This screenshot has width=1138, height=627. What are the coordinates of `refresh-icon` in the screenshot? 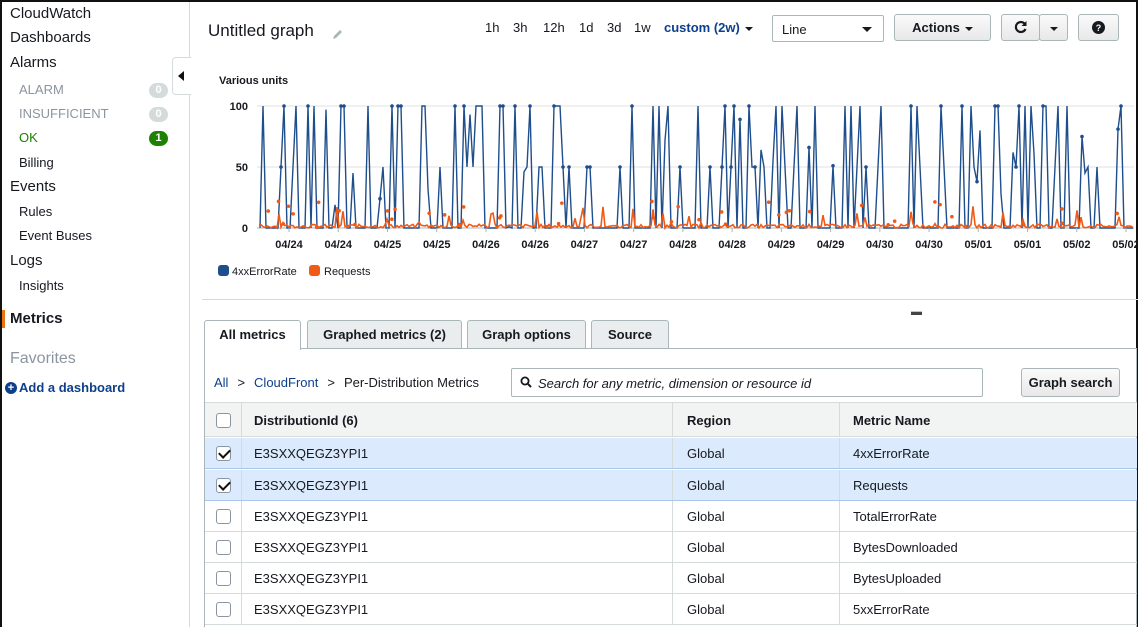 It's located at (1020, 27).